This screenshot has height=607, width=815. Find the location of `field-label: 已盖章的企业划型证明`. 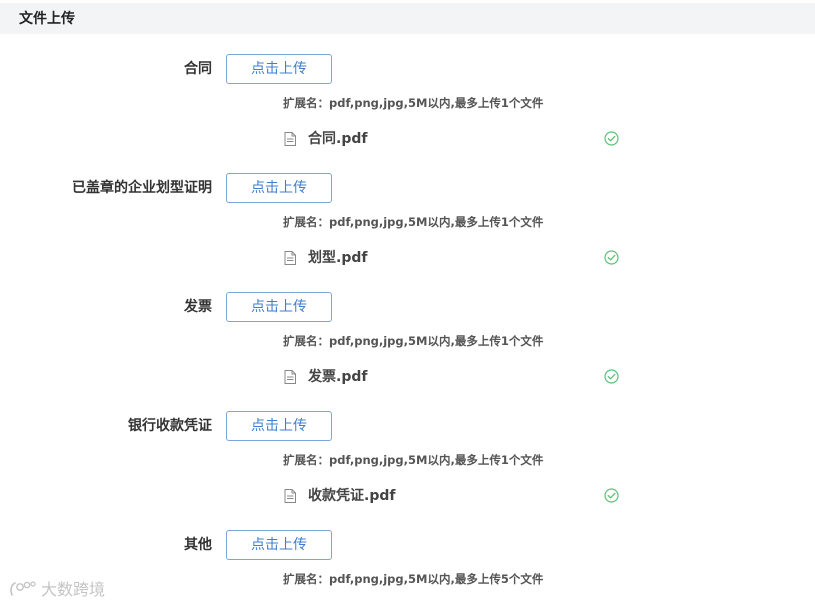

field-label: 已盖章的企业划型证明 is located at coordinates (142, 188).